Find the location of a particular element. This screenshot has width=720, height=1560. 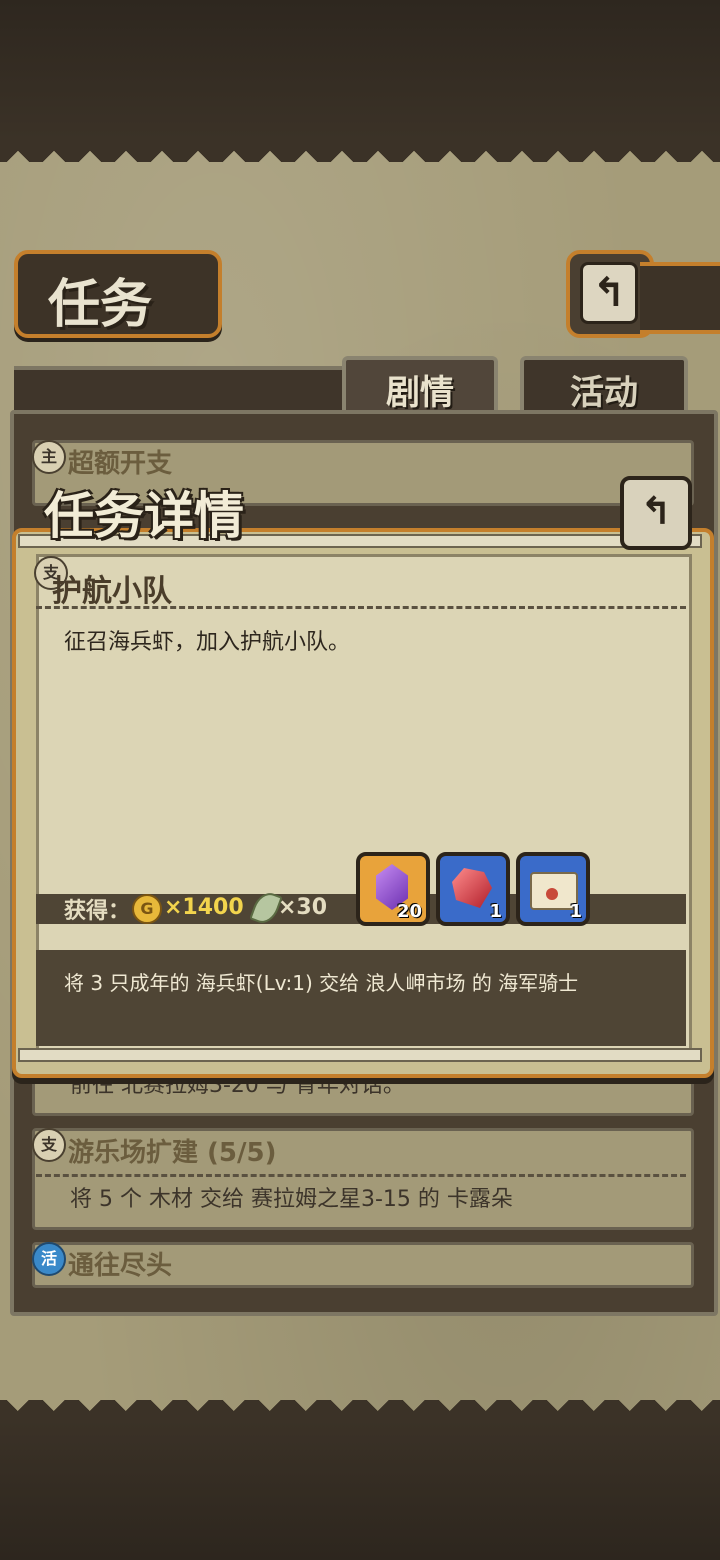

reward-item-slot: 20 is located at coordinates (393, 889).